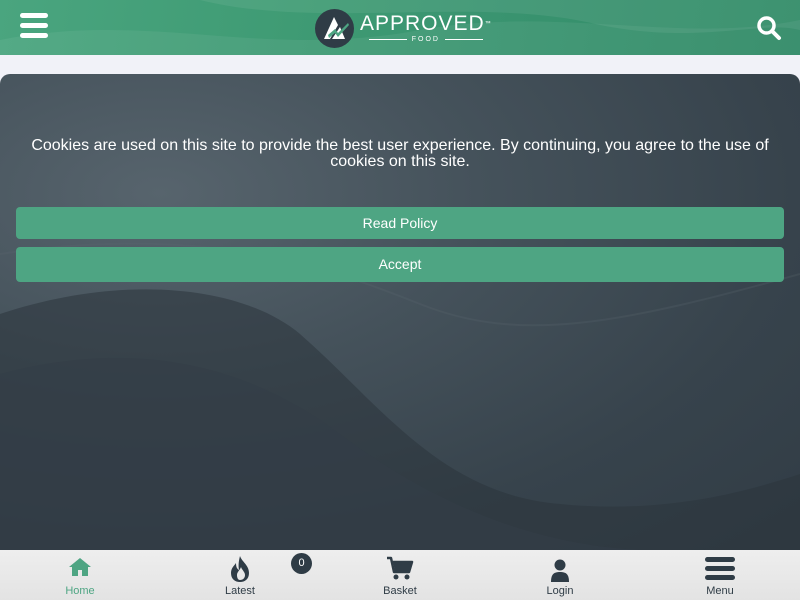 This screenshot has width=800, height=600. Describe the element at coordinates (422, 23) in the screenshot. I see `logo-word: APPROVED` at that location.